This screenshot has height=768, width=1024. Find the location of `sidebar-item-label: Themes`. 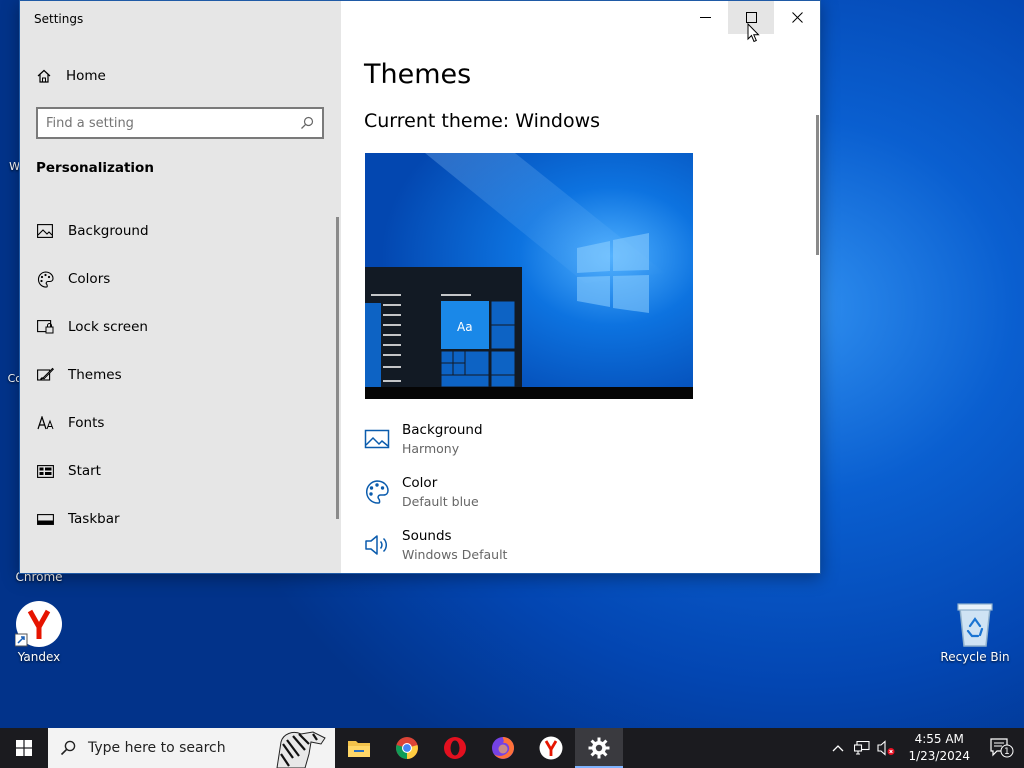

sidebar-item-label: Themes is located at coordinates (95, 375).